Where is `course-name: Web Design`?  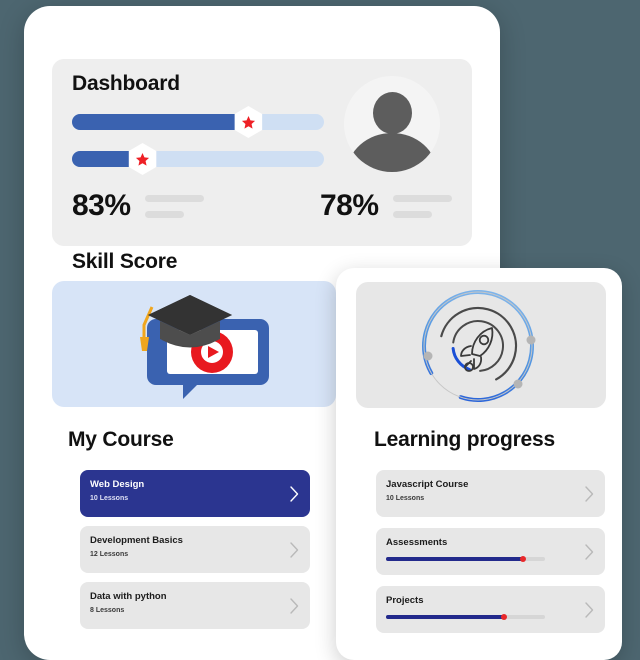 course-name: Web Design is located at coordinates (117, 484).